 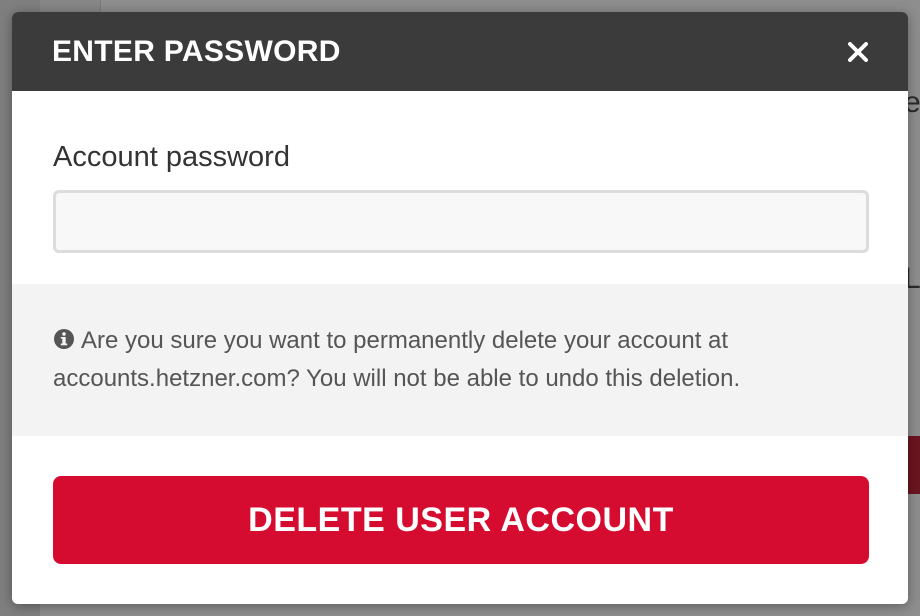 What do you see at coordinates (64, 339) in the screenshot?
I see `info-icon` at bounding box center [64, 339].